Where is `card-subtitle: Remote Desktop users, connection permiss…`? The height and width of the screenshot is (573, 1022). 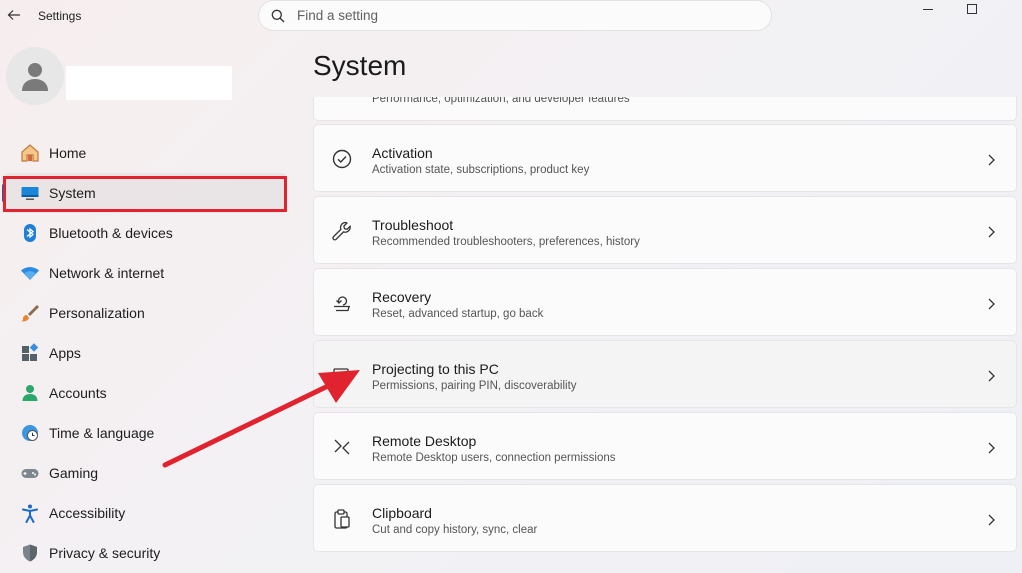
card-subtitle: Remote Desktop users, connection permiss… is located at coordinates (494, 458).